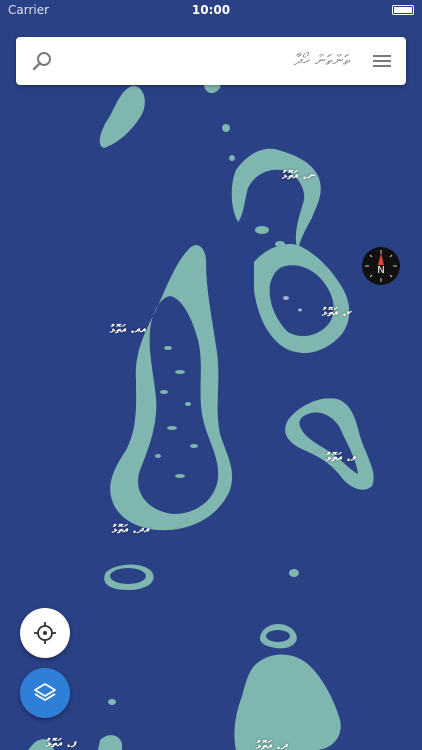 The height and width of the screenshot is (750, 422). I want to click on battery-icon, so click(403, 10).